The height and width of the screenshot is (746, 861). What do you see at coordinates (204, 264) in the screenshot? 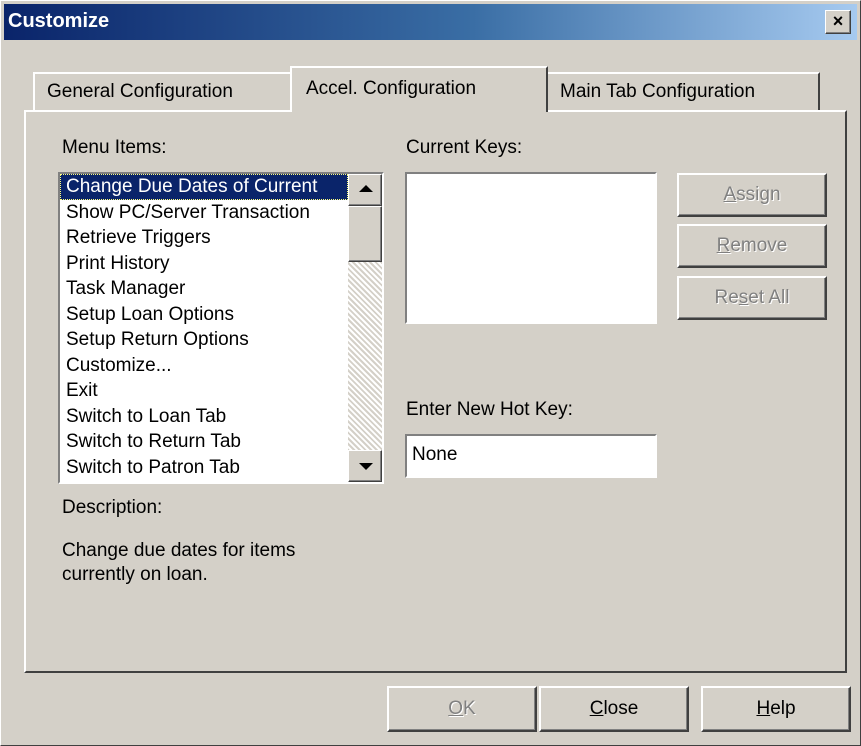
I see `list-item: Print History` at bounding box center [204, 264].